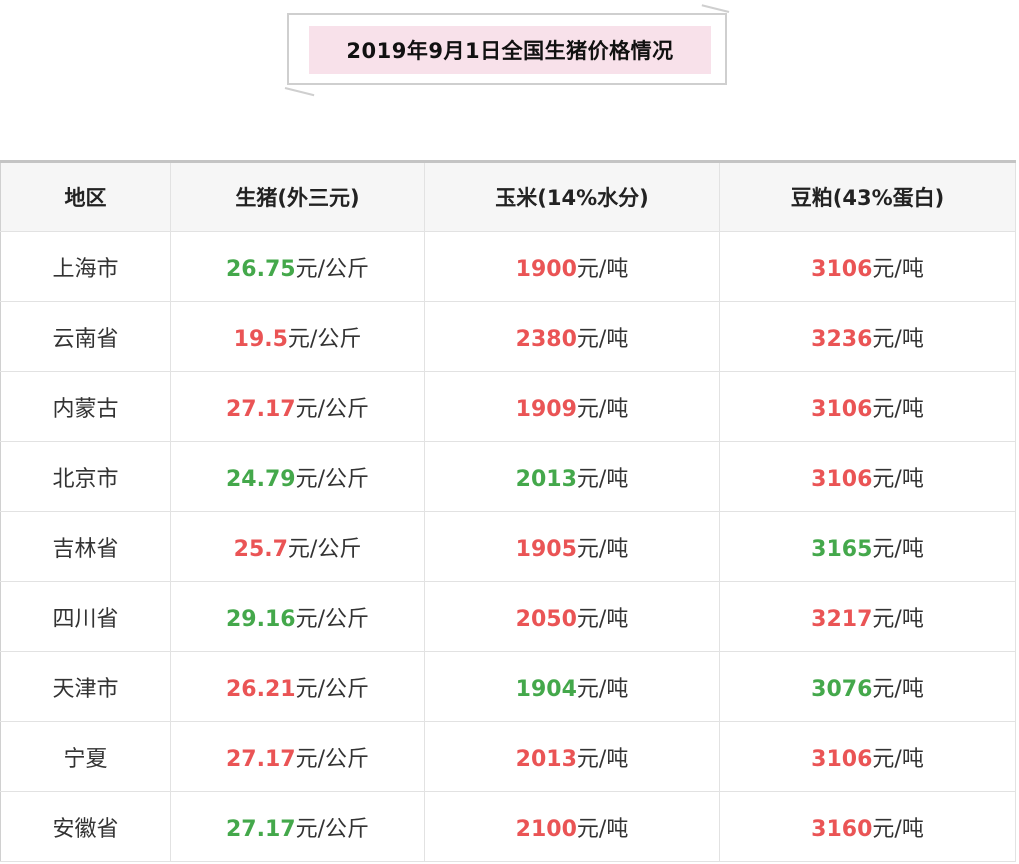  What do you see at coordinates (85, 406) in the screenshot?
I see `region-cell: 内蒙古` at bounding box center [85, 406].